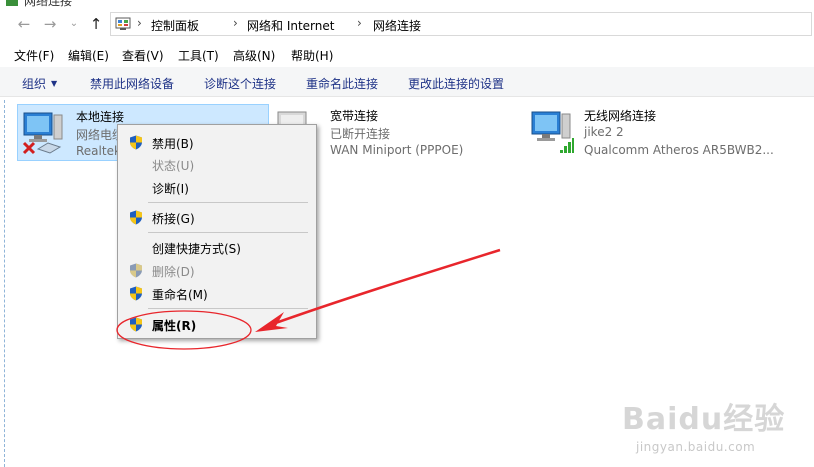 The height and width of the screenshot is (467, 814). What do you see at coordinates (42, 133) in the screenshot?
I see `ethernet-disconnected-icon` at bounding box center [42, 133].